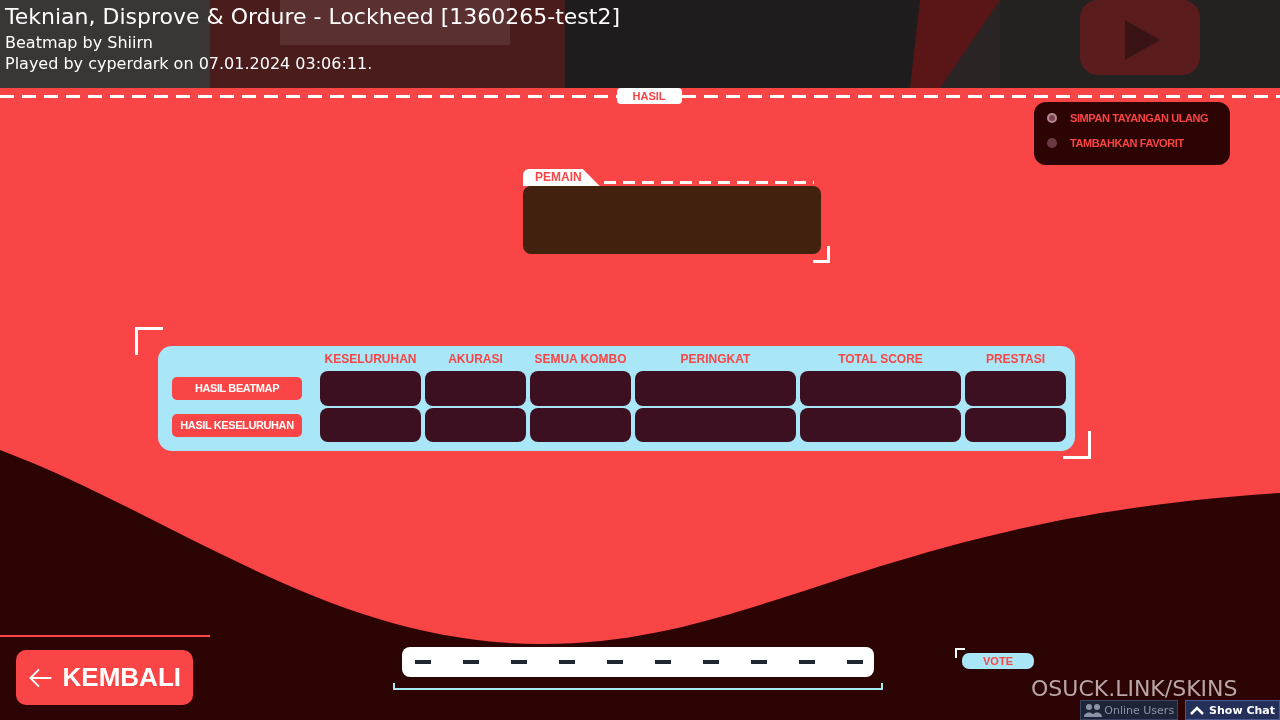 This screenshot has width=1280, height=720. Describe the element at coordinates (580, 359) in the screenshot. I see `column-header: SEMUA KOMBO` at that location.